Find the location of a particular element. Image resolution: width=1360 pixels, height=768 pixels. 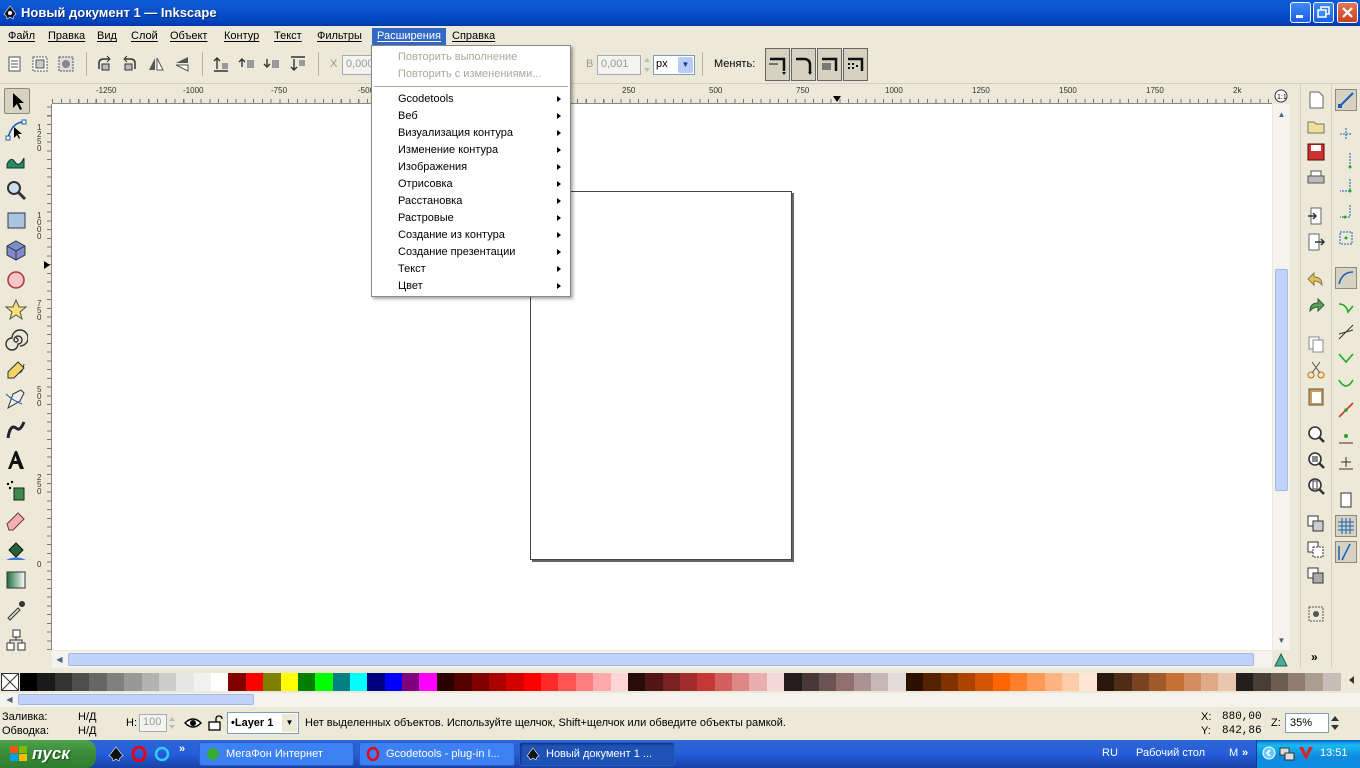

scale-stroke-toggle is located at coordinates (777, 64).